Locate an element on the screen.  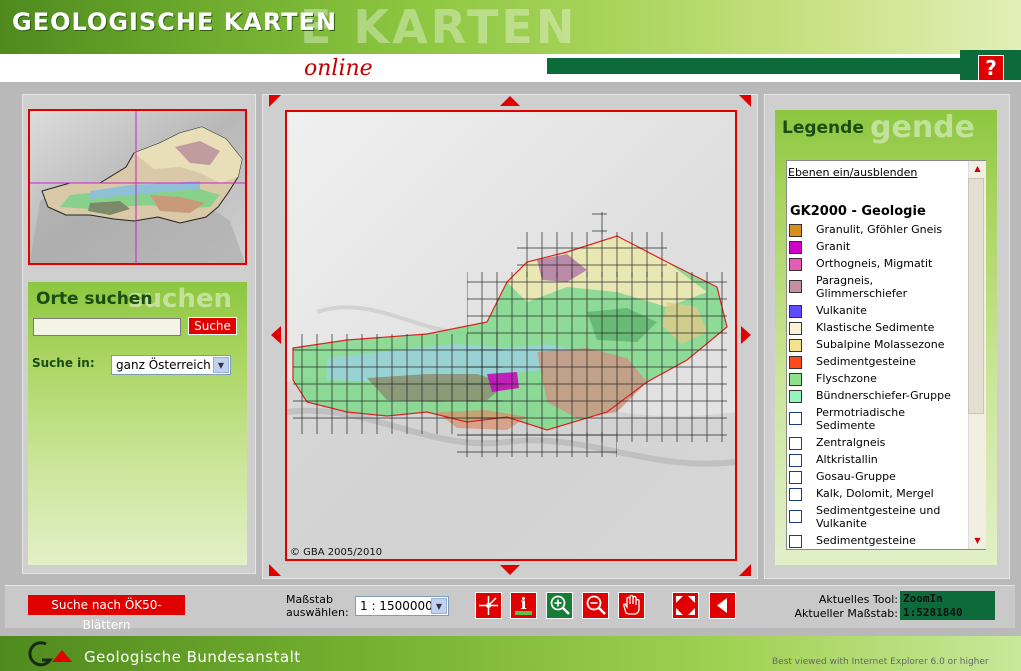
scroll-down-icon: ▼ is located at coordinates (977, 541).